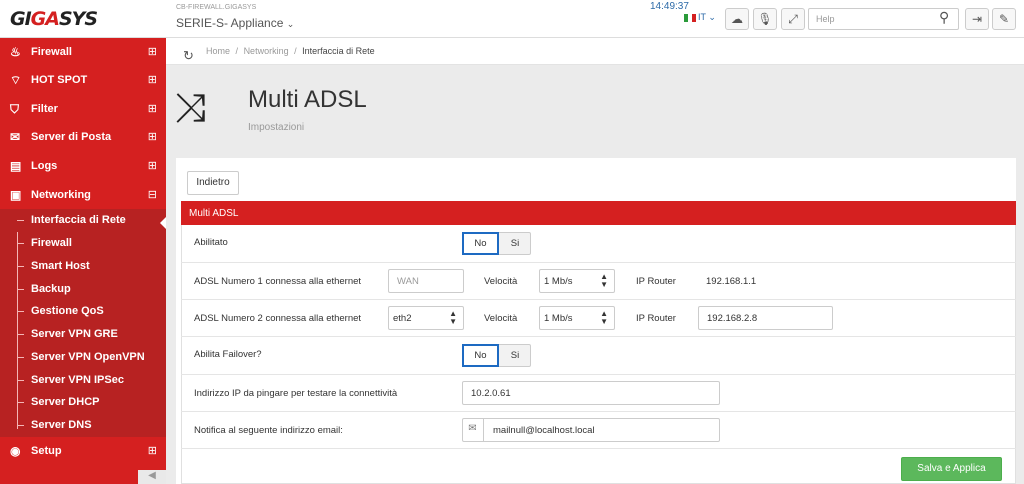  I want to click on setup-icon: ◉, so click(15, 451).